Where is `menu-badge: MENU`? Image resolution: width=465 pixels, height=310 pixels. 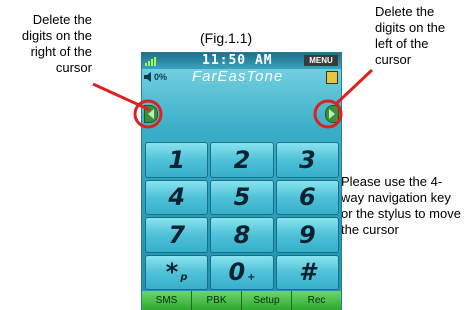
menu-badge: MENU is located at coordinates (321, 60).